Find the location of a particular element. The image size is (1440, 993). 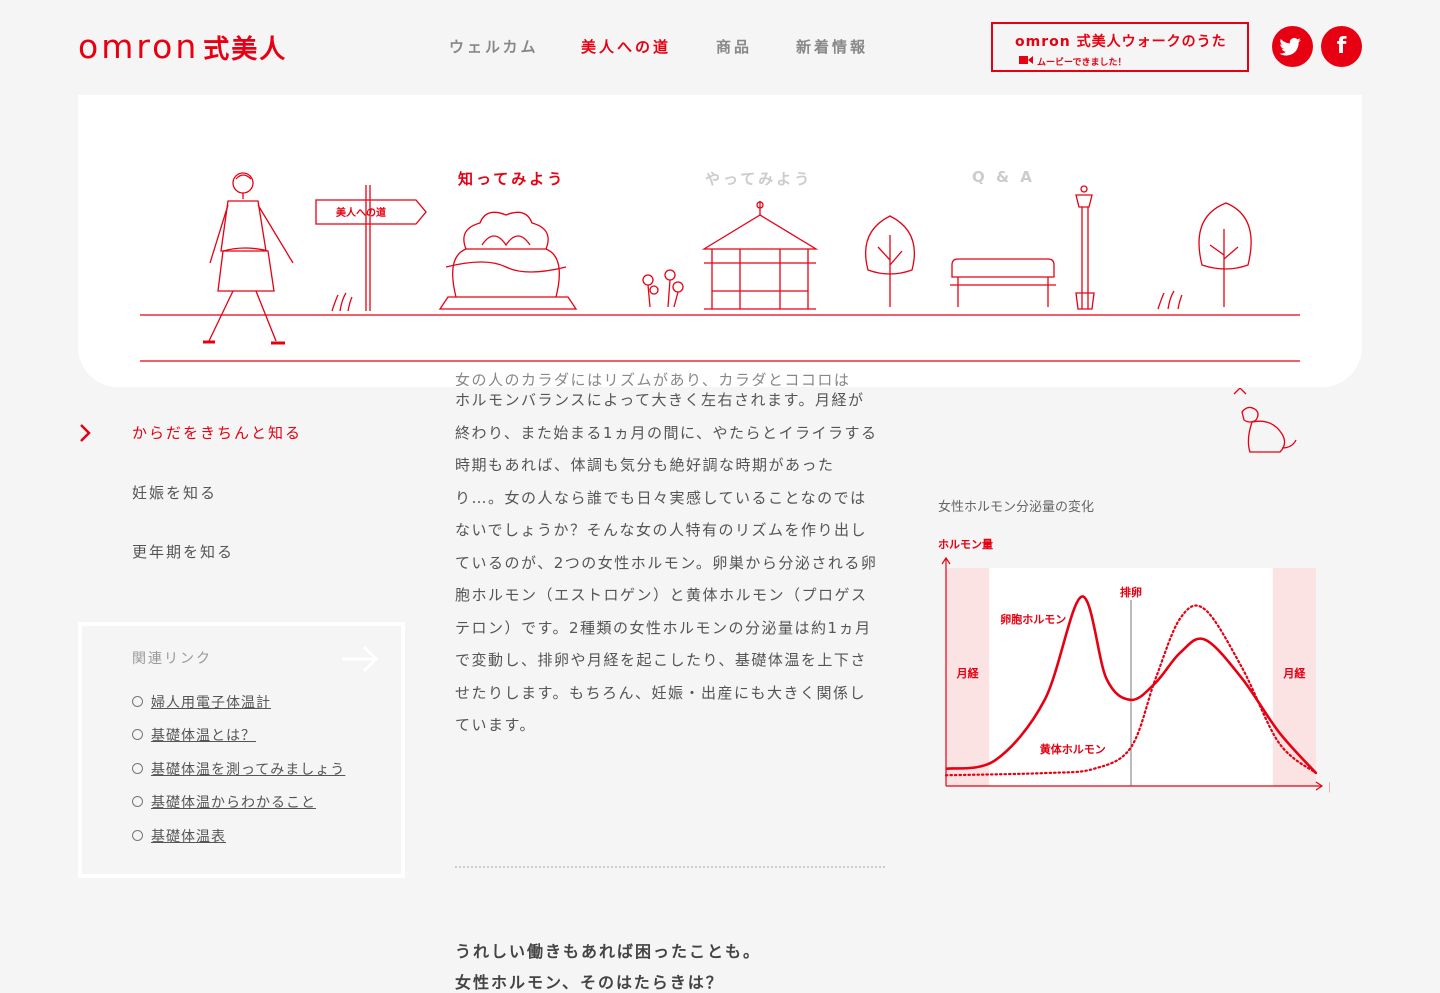

twitter-button is located at coordinates (1292, 46).